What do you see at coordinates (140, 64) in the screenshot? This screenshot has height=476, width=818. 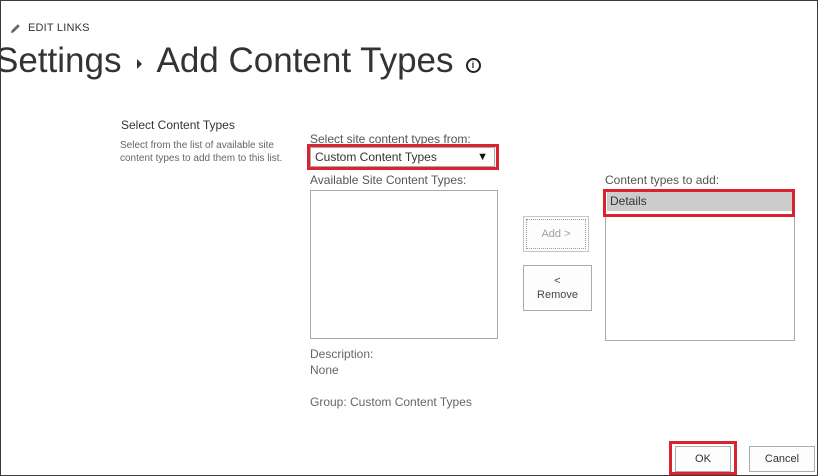 I see `breadcrumb-separator-icon` at bounding box center [140, 64].